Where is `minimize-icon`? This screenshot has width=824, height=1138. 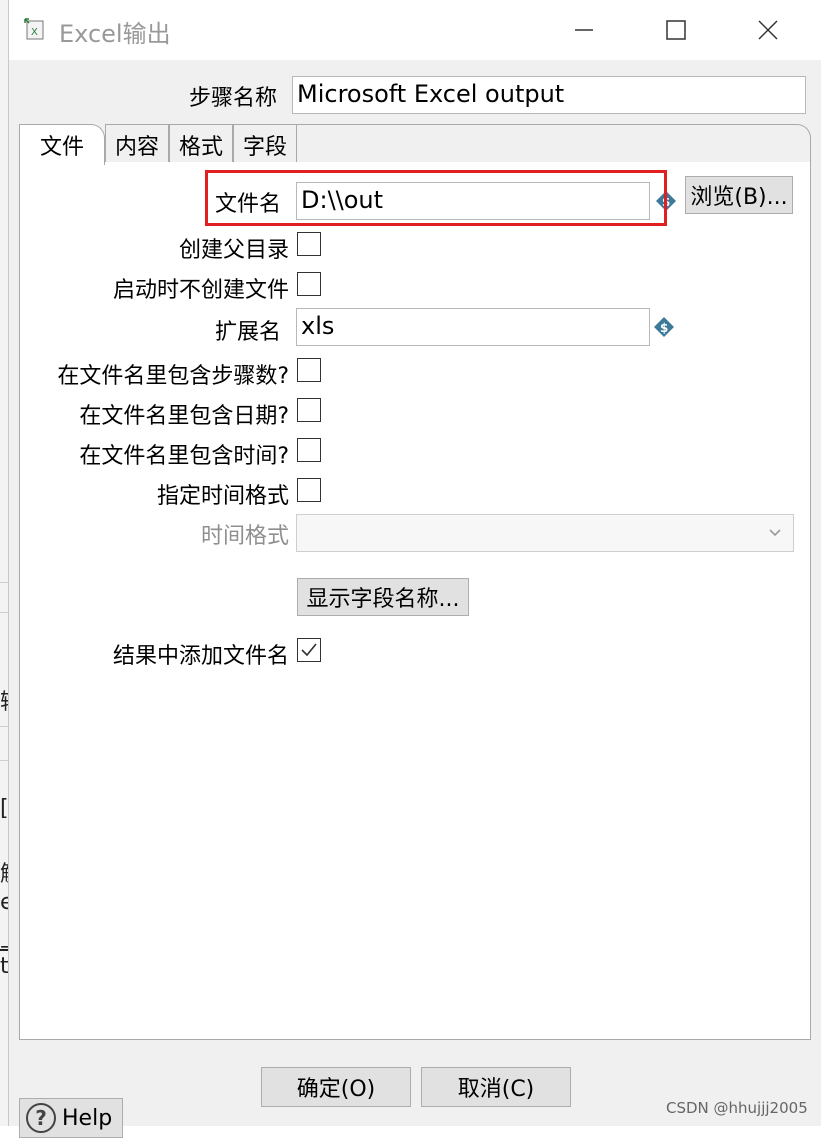 minimize-icon is located at coordinates (584, 30).